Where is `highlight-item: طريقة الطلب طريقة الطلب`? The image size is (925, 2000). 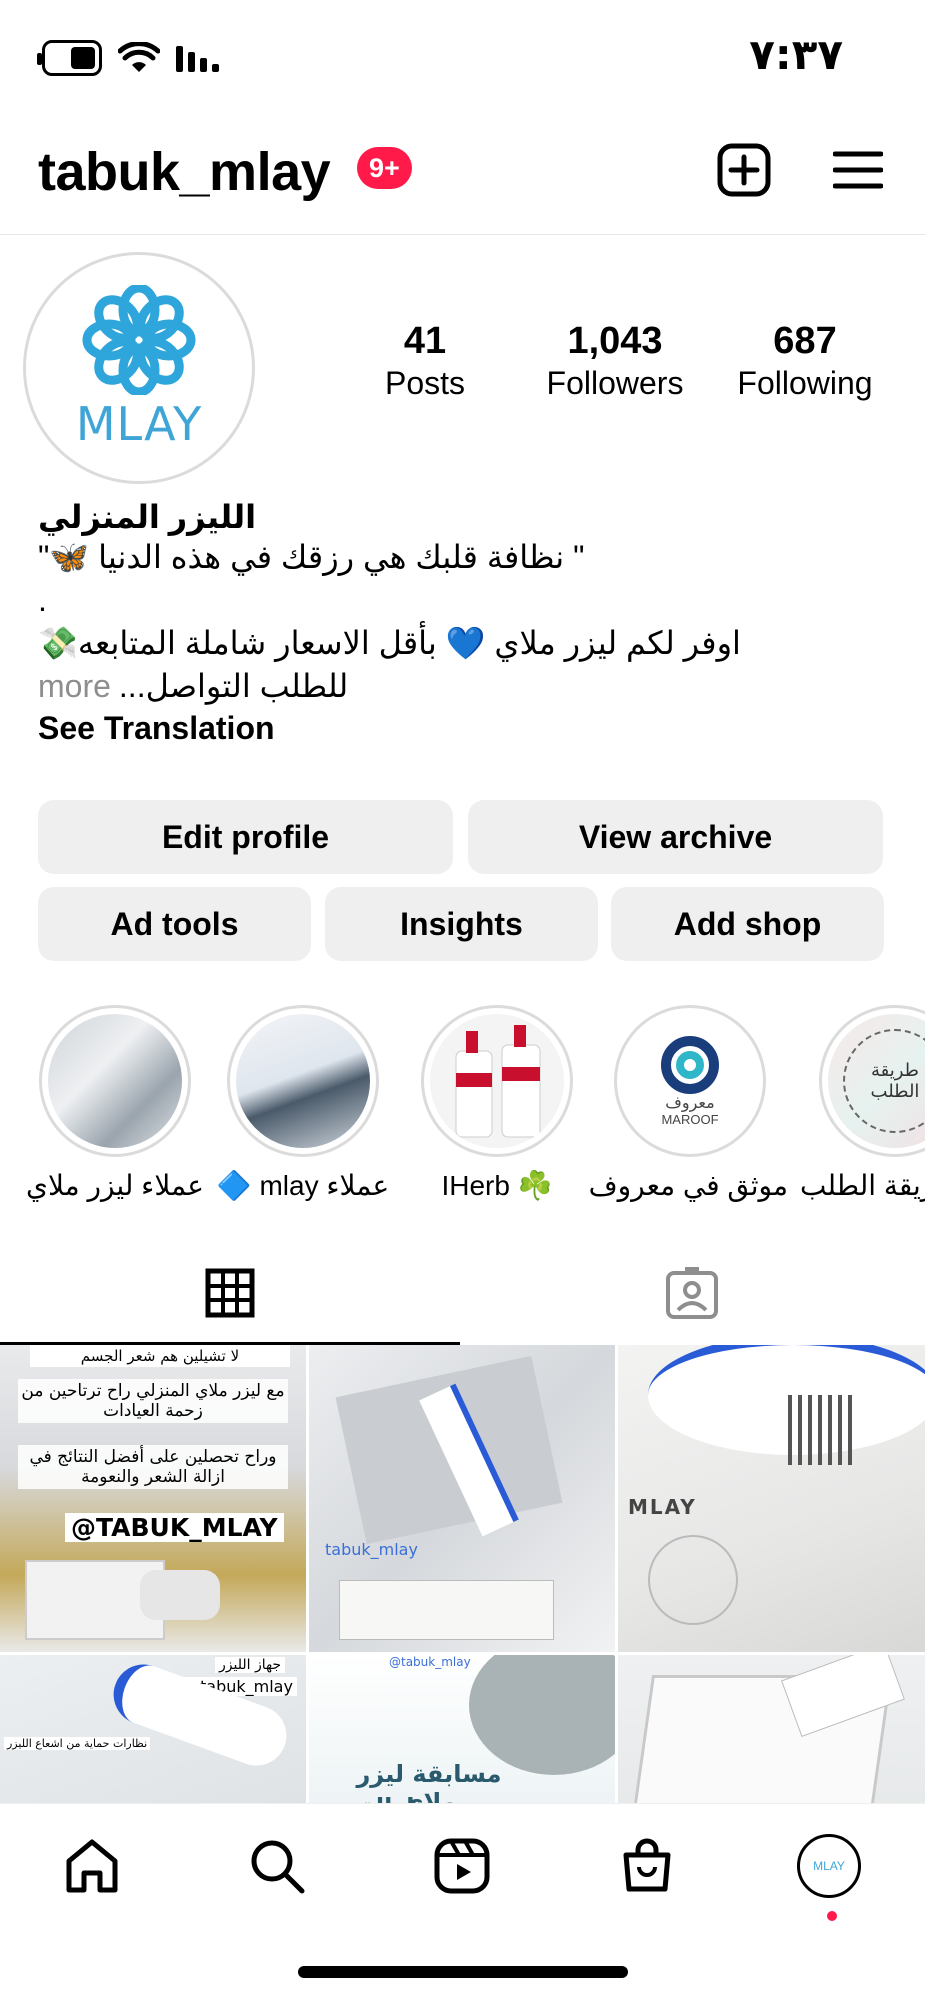 highlight-item: طريقة الطلب طريقة الطلب is located at coordinates (862, 1103).